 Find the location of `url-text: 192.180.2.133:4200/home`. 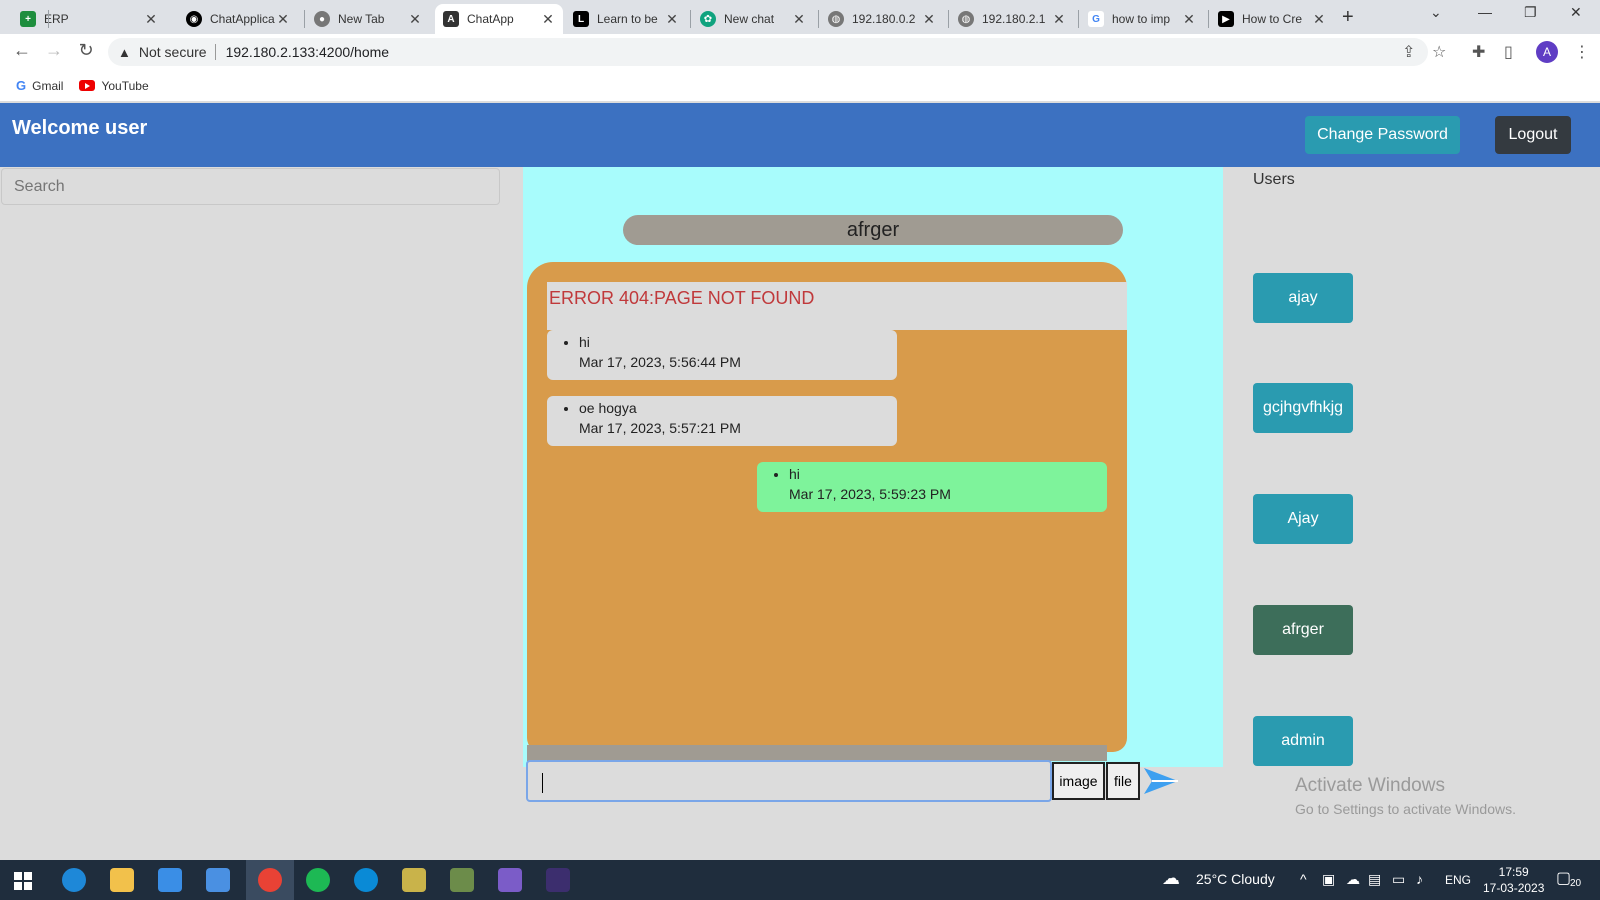

url-text: 192.180.2.133:4200/home is located at coordinates (307, 52).